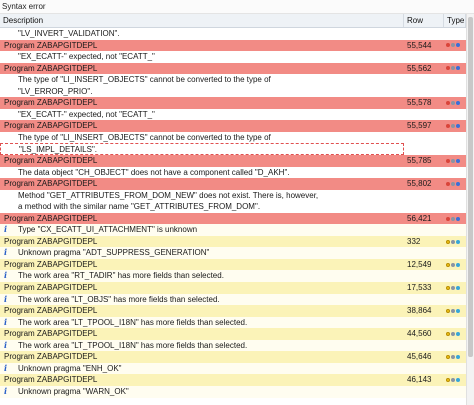  I want to click on program-row: Program ZABAPGITDEPL 55,578, so click(233, 103).